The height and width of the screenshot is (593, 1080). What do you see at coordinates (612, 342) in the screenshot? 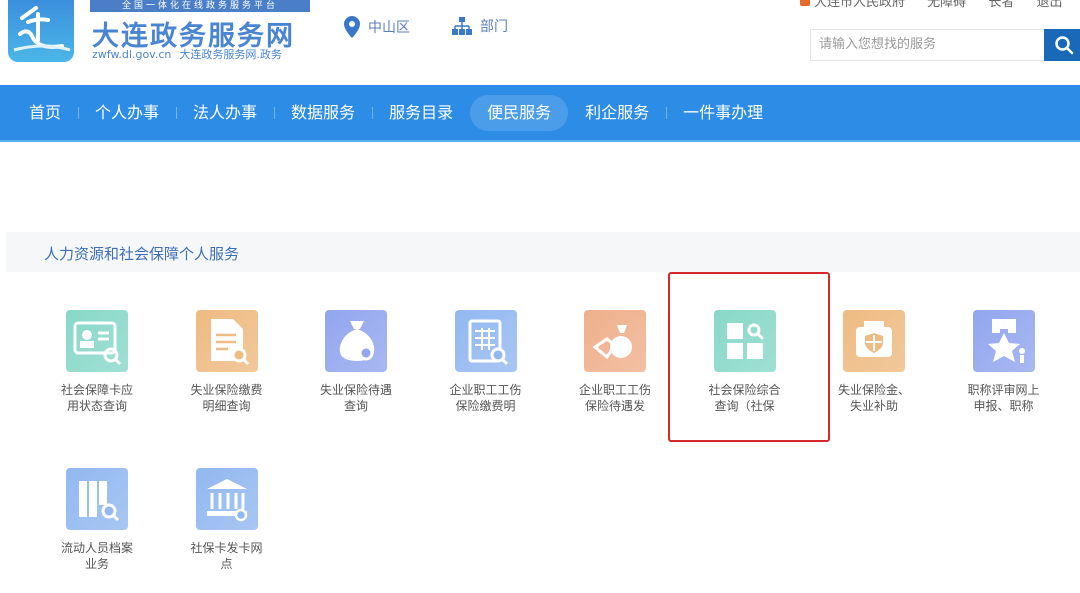
I see `hand-money-icon` at bounding box center [612, 342].